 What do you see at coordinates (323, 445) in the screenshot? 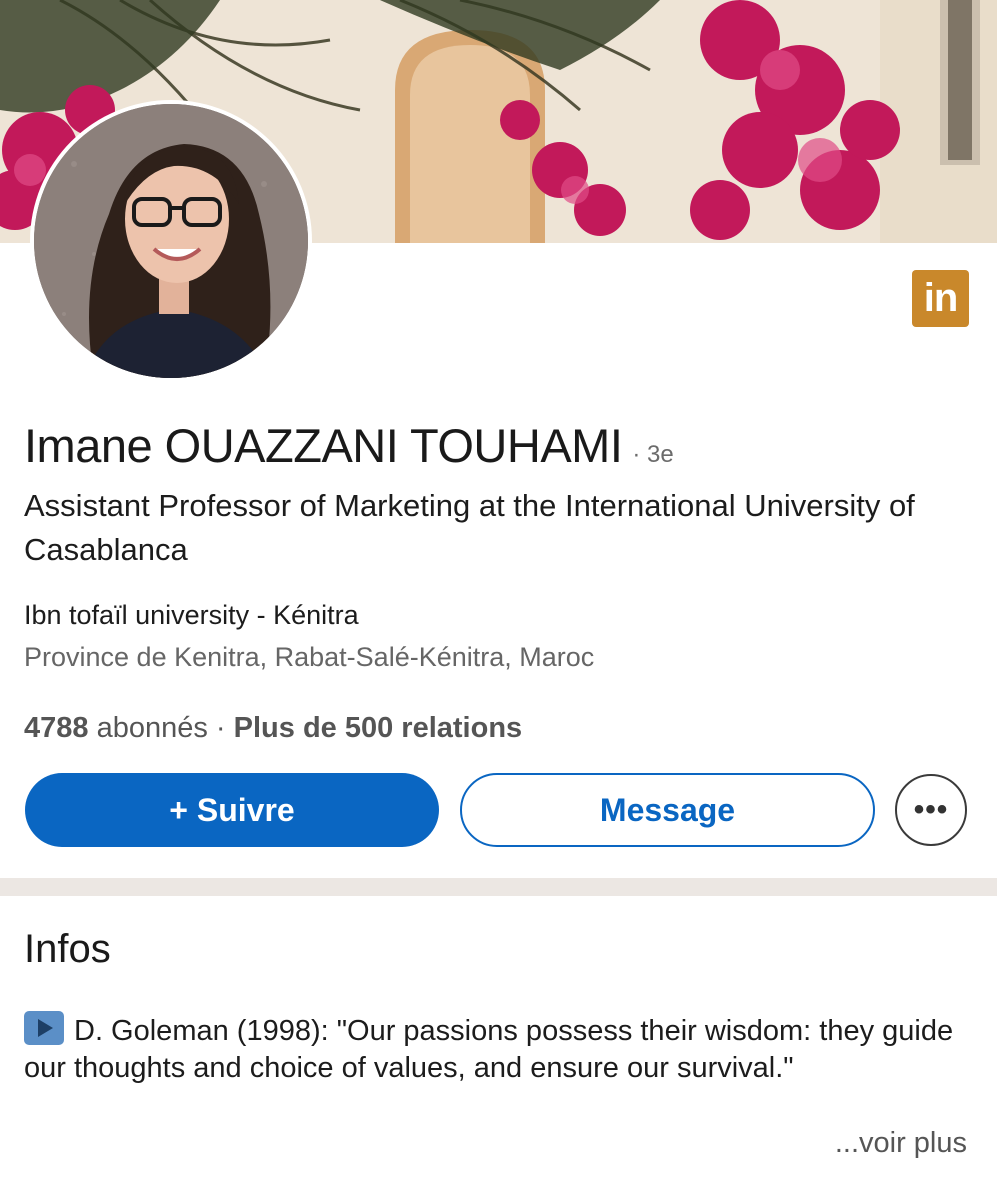
I see `profile-name: Imane OUAZZANI TOUHAMI` at bounding box center [323, 445].